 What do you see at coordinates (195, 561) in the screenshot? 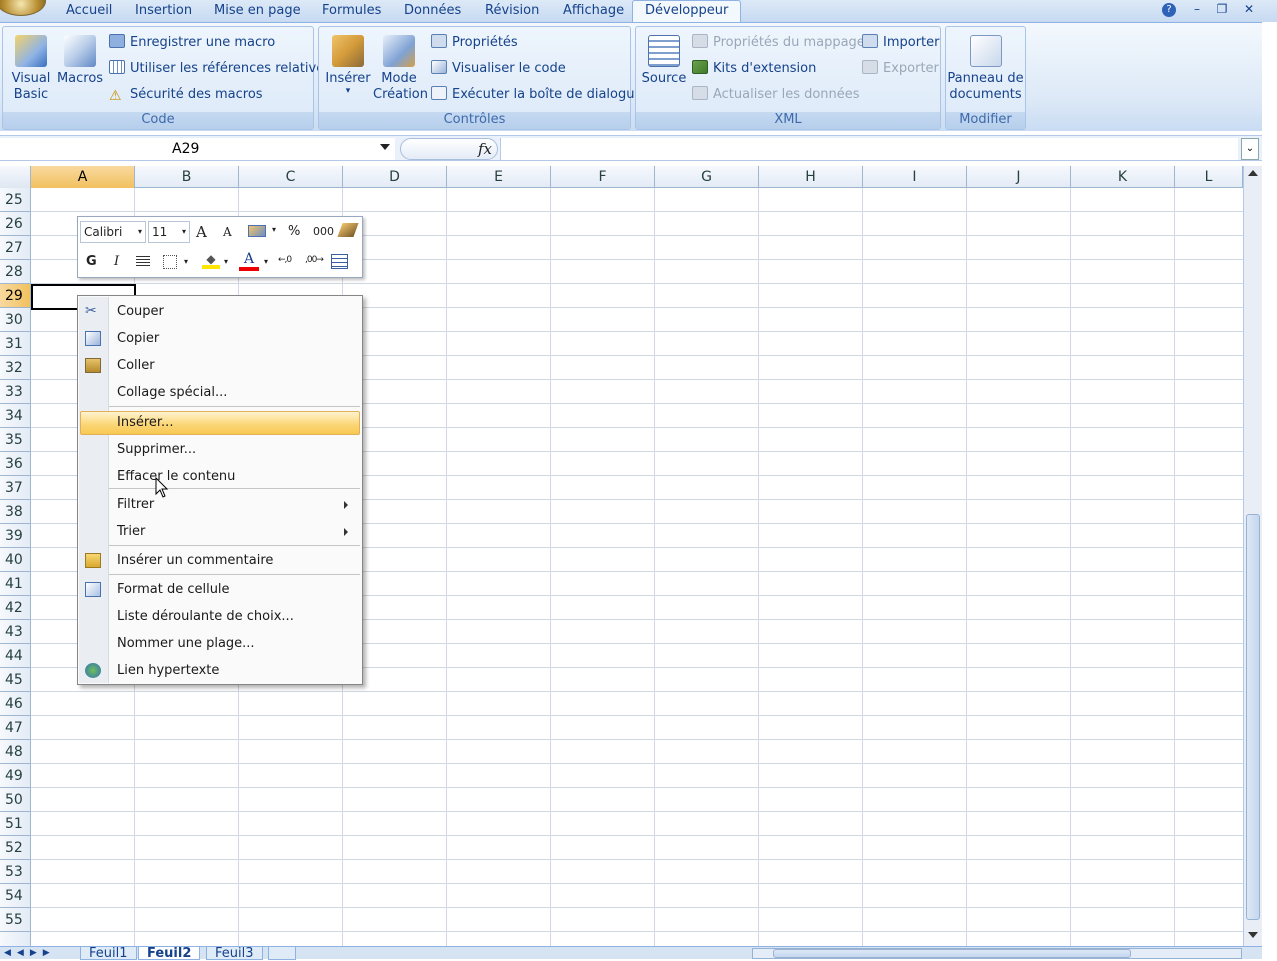
I see `menu-item-insérer-un-commentaire: Insérer un commentaire` at bounding box center [195, 561].